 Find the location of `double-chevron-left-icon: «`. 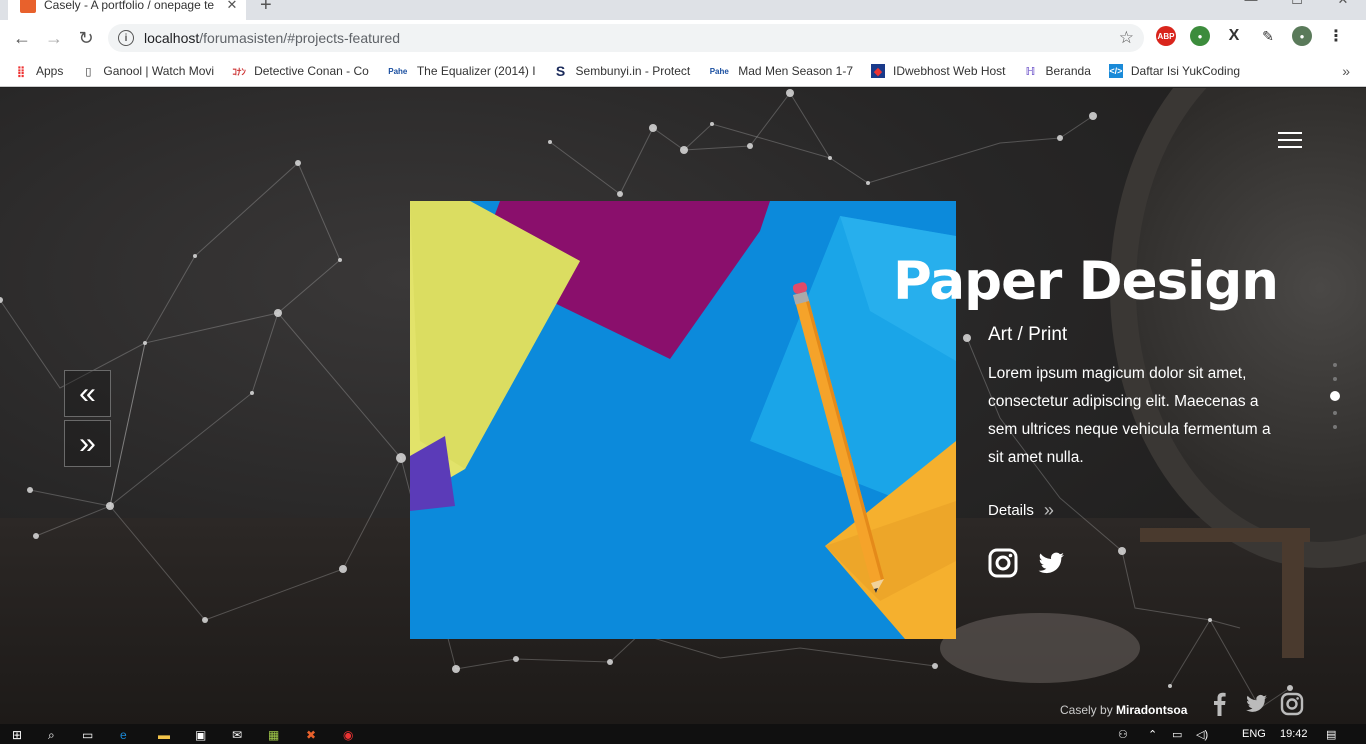

double-chevron-left-icon: « is located at coordinates (87, 393).